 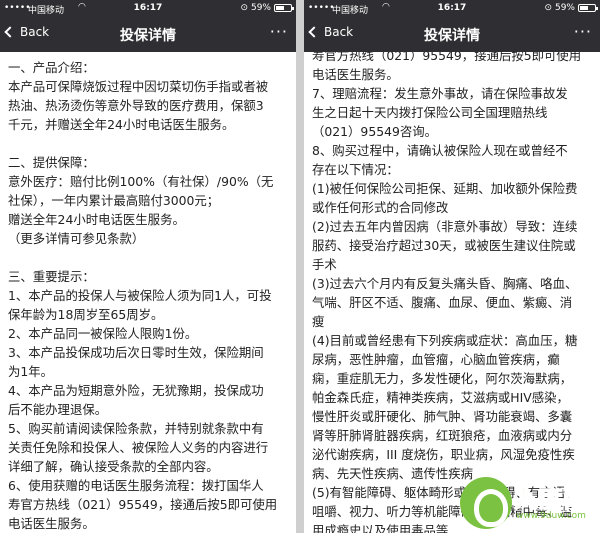 I want to click on text-line: 4、本产品为短期意外险，无犹豫期，投保成功, so click(x=136, y=390).